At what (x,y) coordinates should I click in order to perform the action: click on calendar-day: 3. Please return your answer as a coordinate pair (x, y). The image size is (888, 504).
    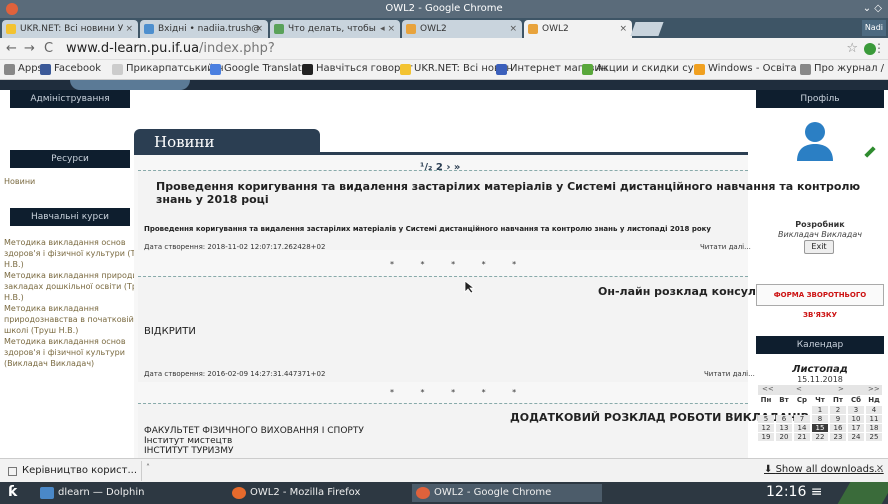
    Looking at the image, I should click on (856, 410).